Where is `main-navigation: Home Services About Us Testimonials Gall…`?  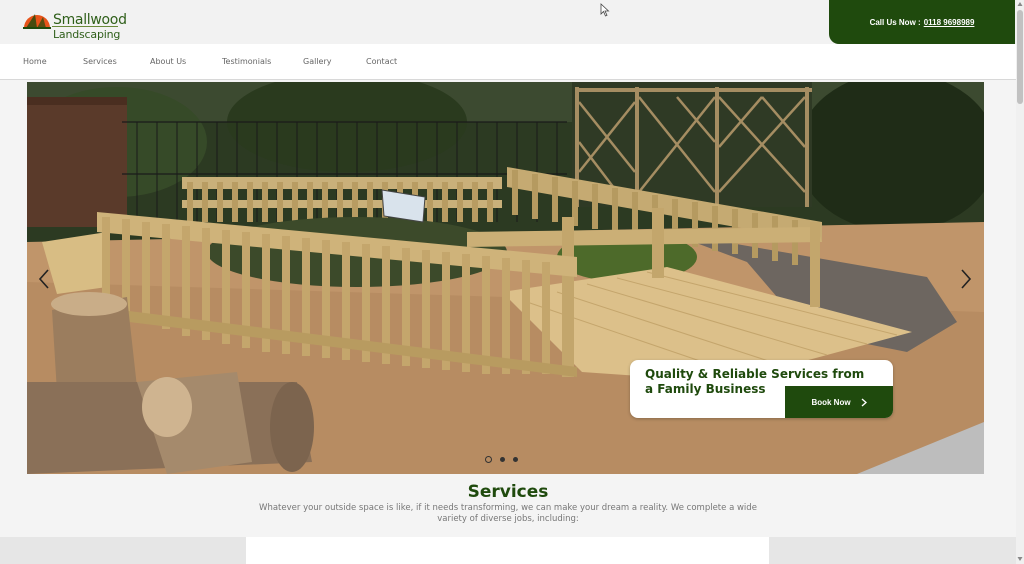 main-navigation: Home Services About Us Testimonials Gall… is located at coordinates (508, 62).